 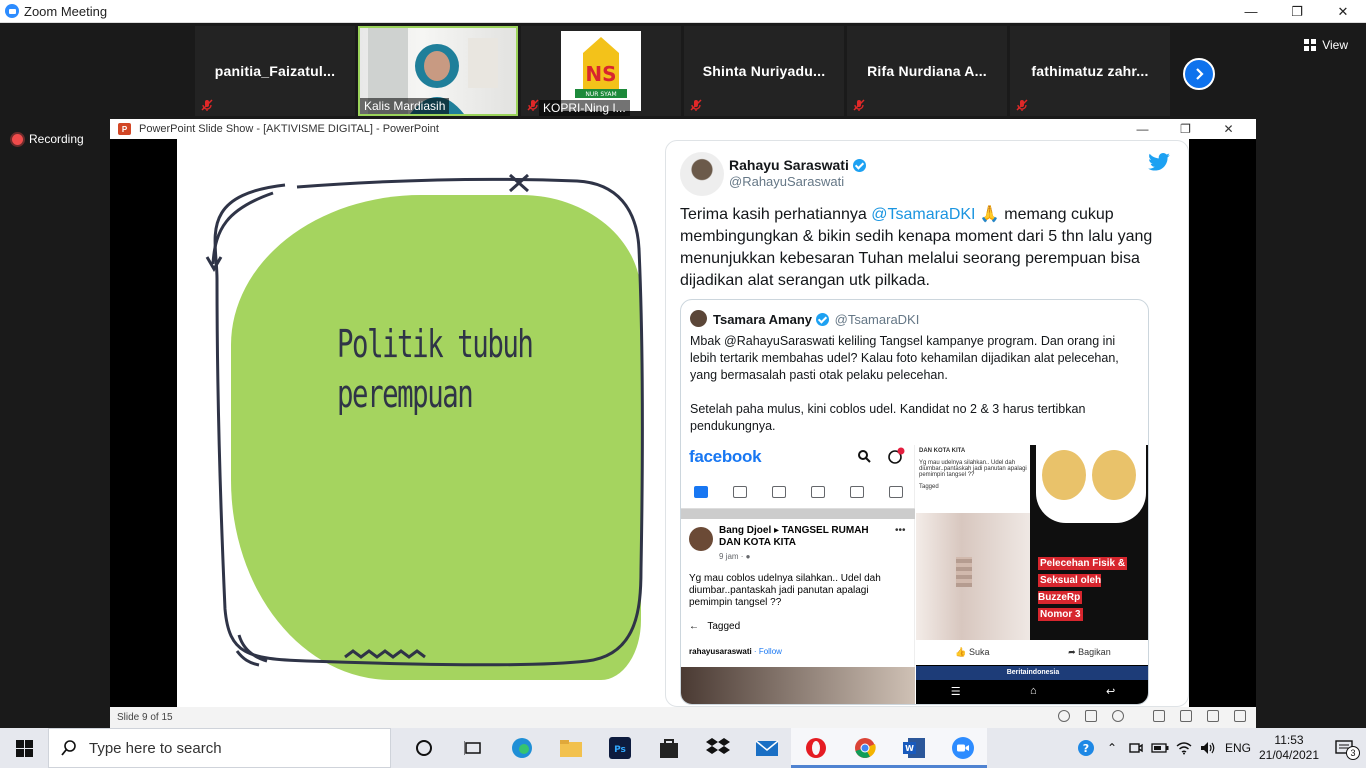 I want to click on slide-sorter-icon, so click(x=1186, y=716).